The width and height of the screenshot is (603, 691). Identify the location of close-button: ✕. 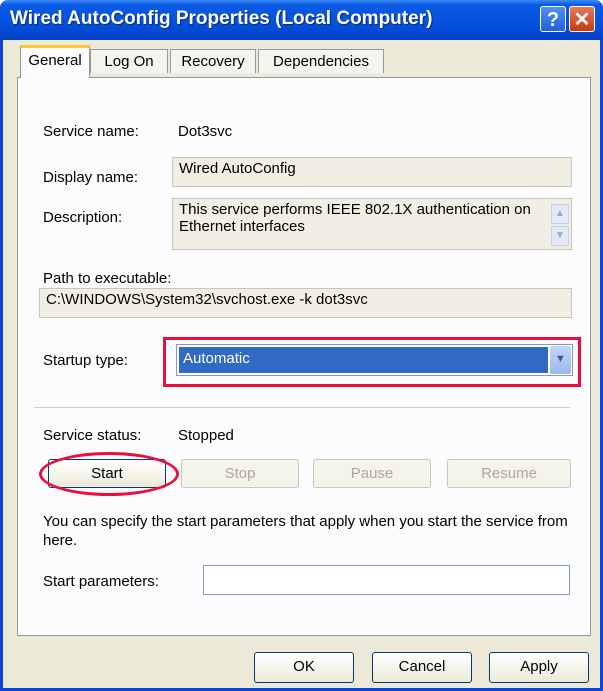
(582, 19).